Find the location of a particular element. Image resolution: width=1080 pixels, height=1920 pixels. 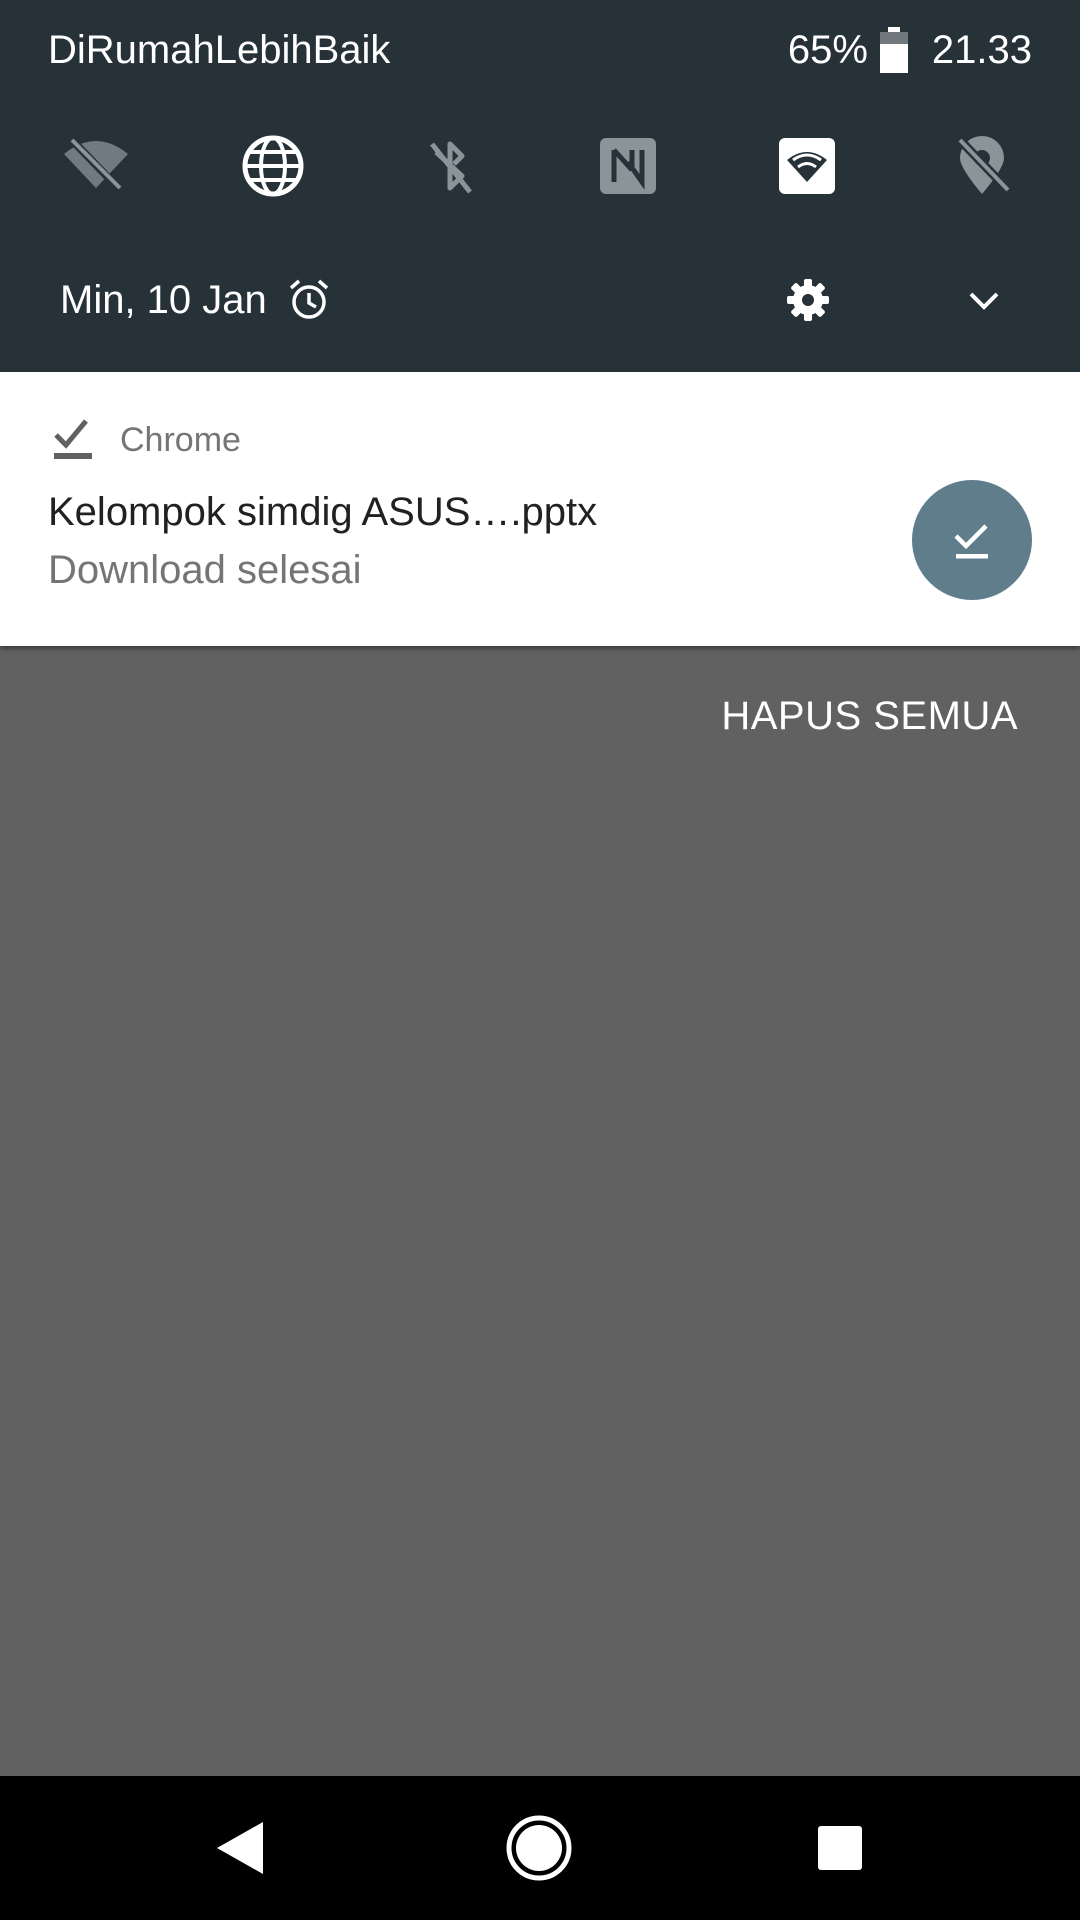

notification-title: Kelompok simdig ASUS….pptx is located at coordinates (323, 512).